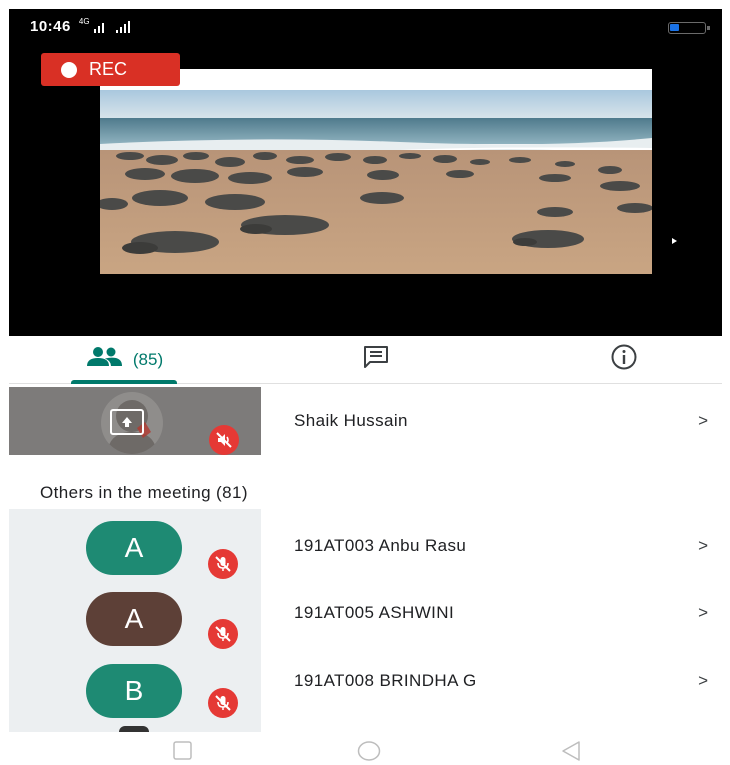 The image size is (730, 765). I want to click on system-nav-bar, so click(365, 748).